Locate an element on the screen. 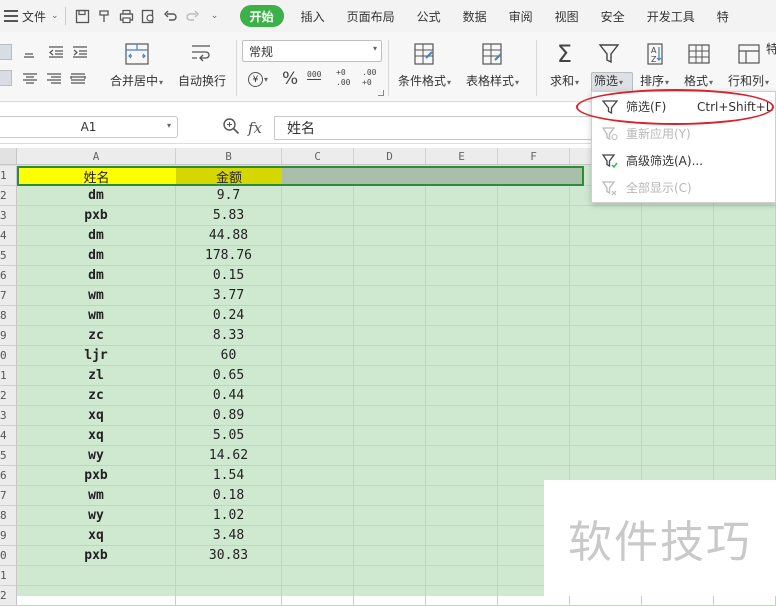  chevron-down-icon: ▾ is located at coordinates (169, 125).